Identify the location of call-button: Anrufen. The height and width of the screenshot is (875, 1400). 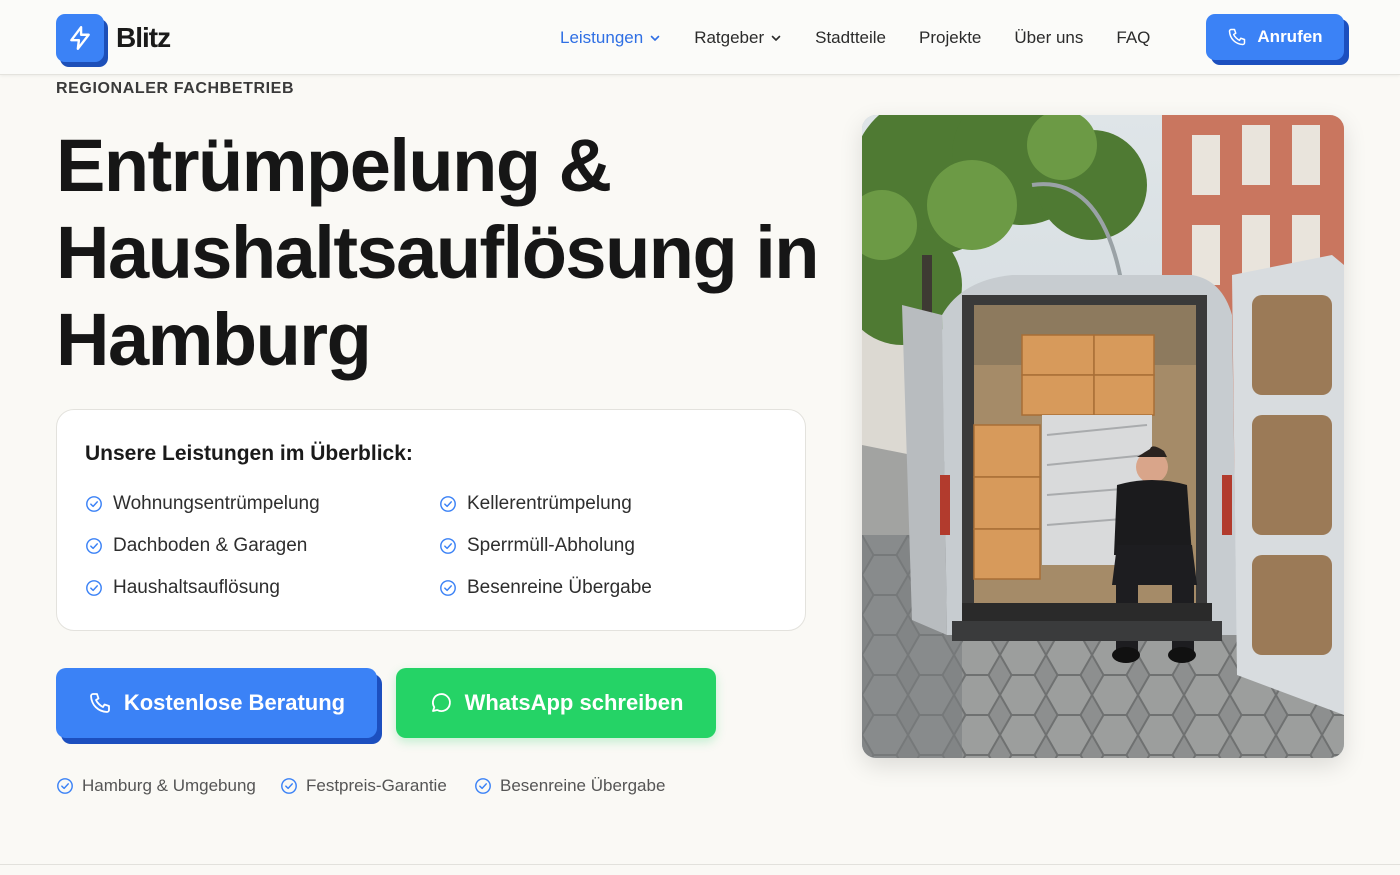
(1277, 39).